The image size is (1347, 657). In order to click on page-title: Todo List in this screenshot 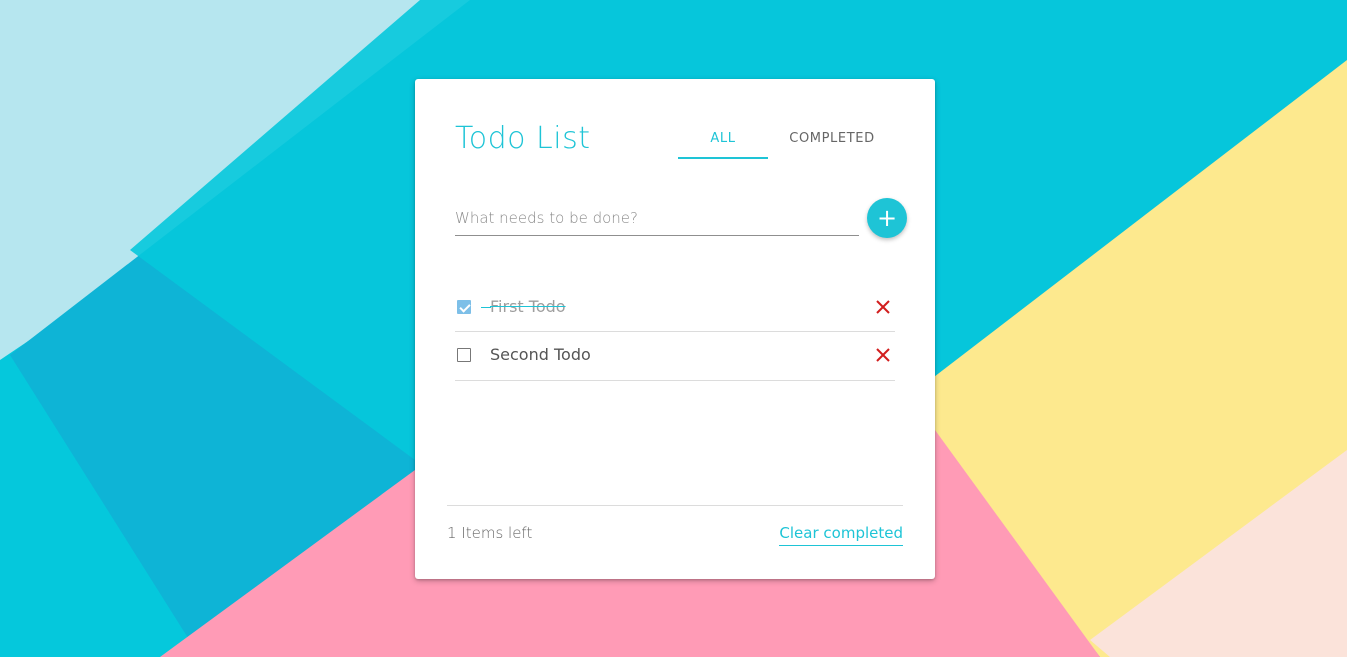, I will do `click(523, 138)`.